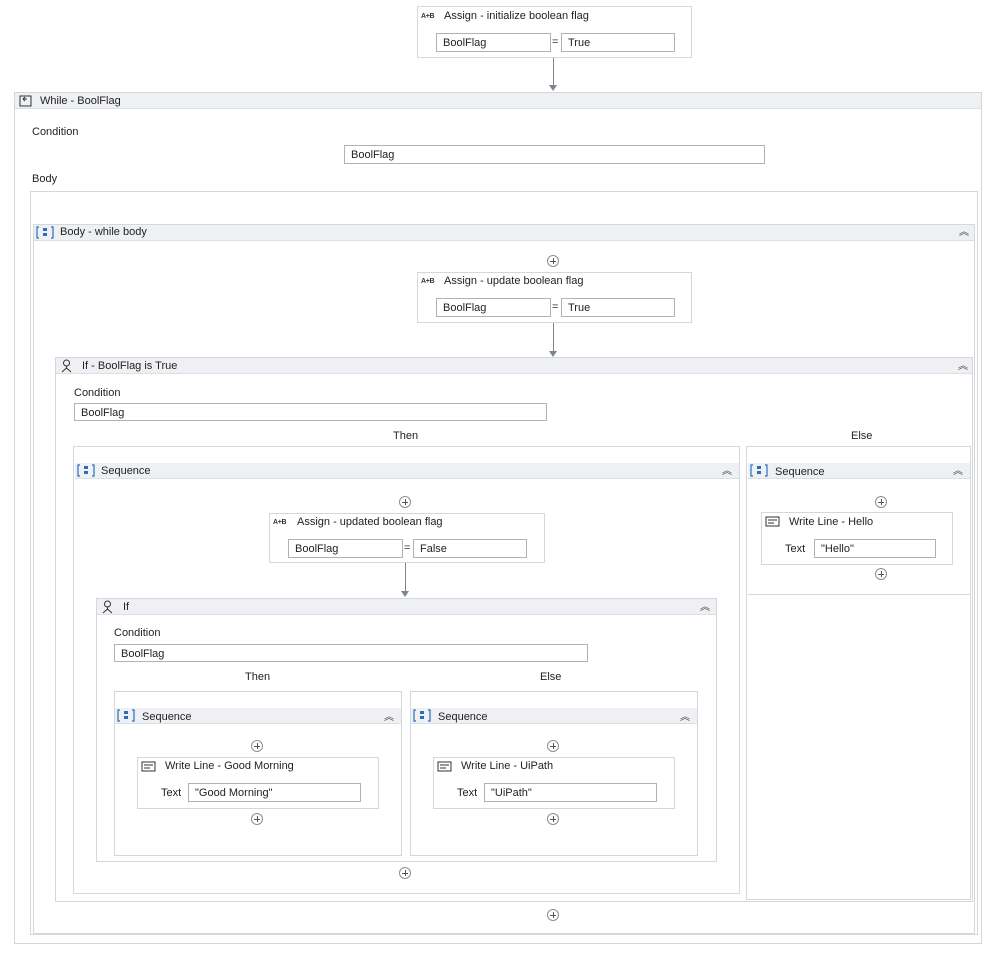 This screenshot has height=955, width=989. What do you see at coordinates (831, 522) in the screenshot?
I see `activity-title: Write Line - Hello` at bounding box center [831, 522].